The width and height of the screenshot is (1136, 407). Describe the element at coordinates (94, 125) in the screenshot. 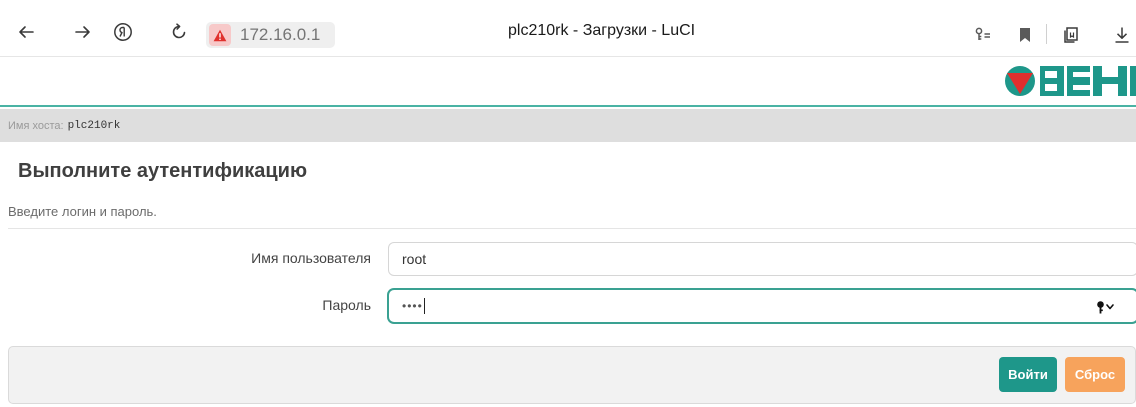

I see `hostname-value: plc210rk` at that location.